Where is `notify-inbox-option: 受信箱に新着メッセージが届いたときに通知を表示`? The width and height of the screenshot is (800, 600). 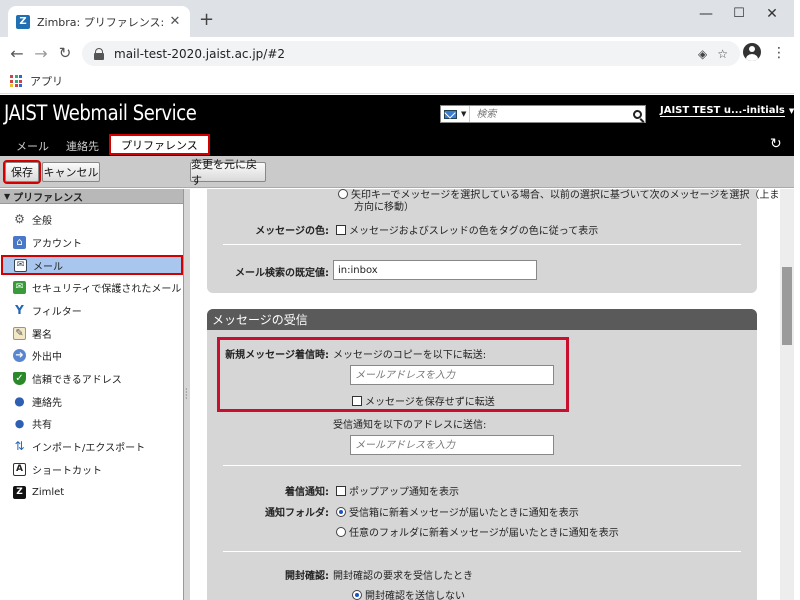
notify-inbox-option: 受信箱に新着メッセージが届いたときに通知を表示 is located at coordinates (457, 511).